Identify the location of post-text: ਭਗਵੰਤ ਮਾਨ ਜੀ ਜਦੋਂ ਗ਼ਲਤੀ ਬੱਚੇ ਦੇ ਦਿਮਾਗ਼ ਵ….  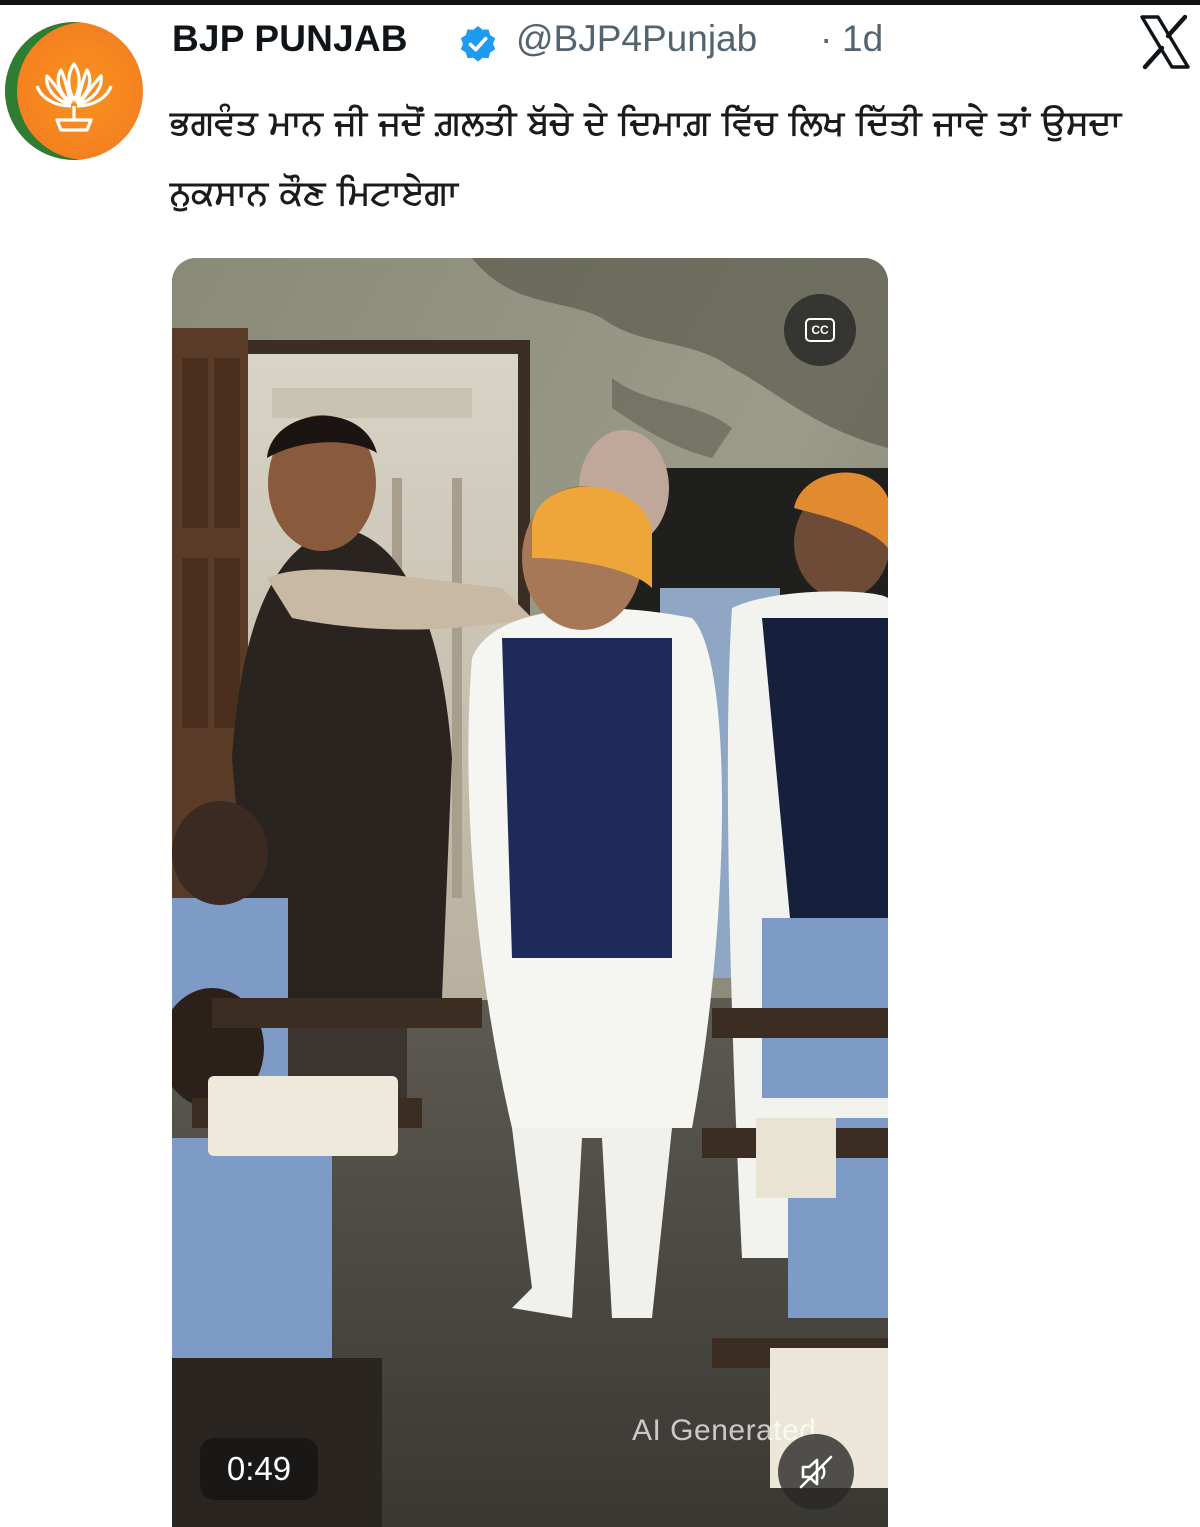
(646, 158).